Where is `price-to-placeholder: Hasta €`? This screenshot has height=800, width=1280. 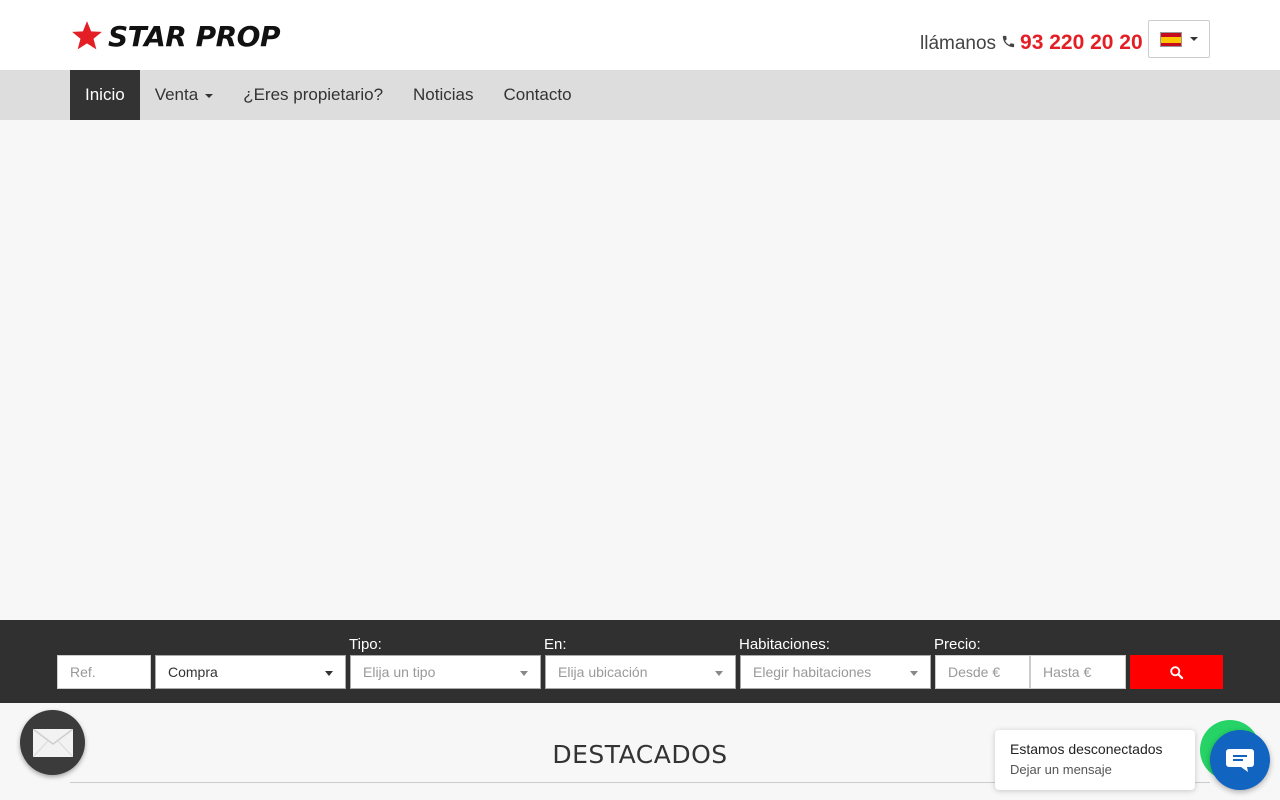 price-to-placeholder: Hasta € is located at coordinates (1067, 672).